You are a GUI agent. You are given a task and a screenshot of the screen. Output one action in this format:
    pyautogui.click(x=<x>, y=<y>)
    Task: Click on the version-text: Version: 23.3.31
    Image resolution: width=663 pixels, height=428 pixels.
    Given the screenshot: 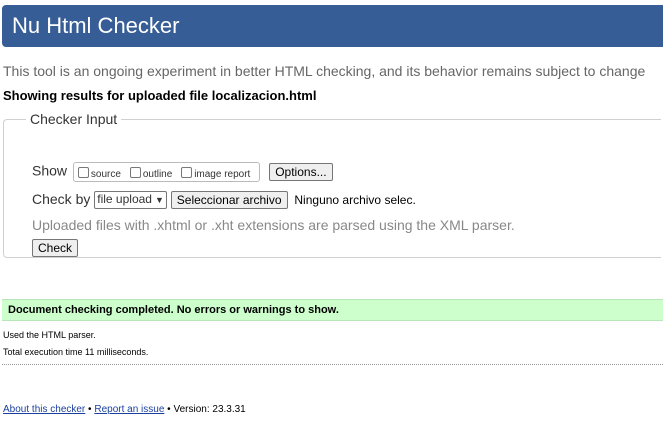 What is the action you would take?
    pyautogui.click(x=209, y=409)
    